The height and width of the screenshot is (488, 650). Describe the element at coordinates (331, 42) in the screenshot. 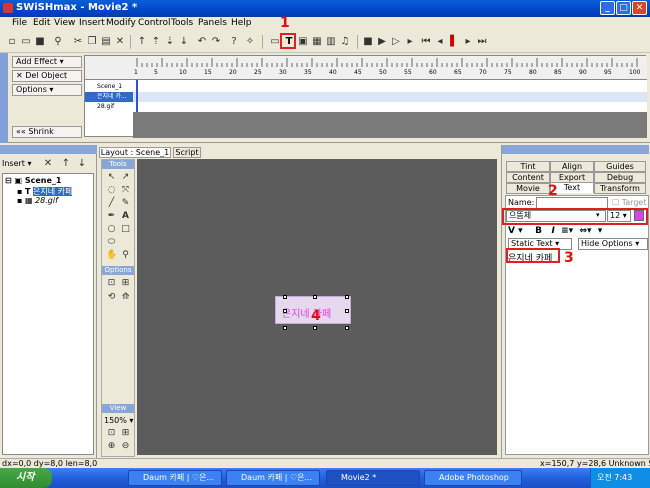

I see `insert-content-icon: ▥` at that location.